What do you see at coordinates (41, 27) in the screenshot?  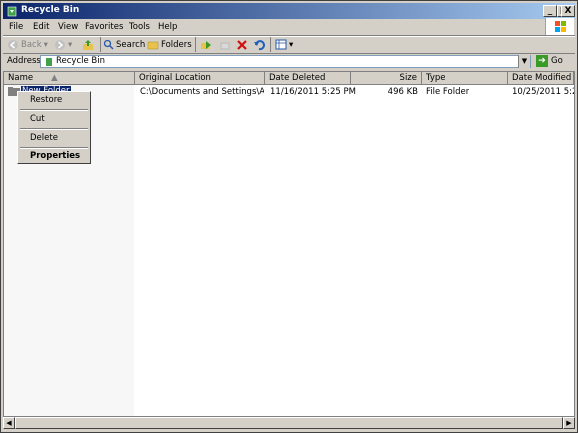 I see `menu-edit: Edit` at bounding box center [41, 27].